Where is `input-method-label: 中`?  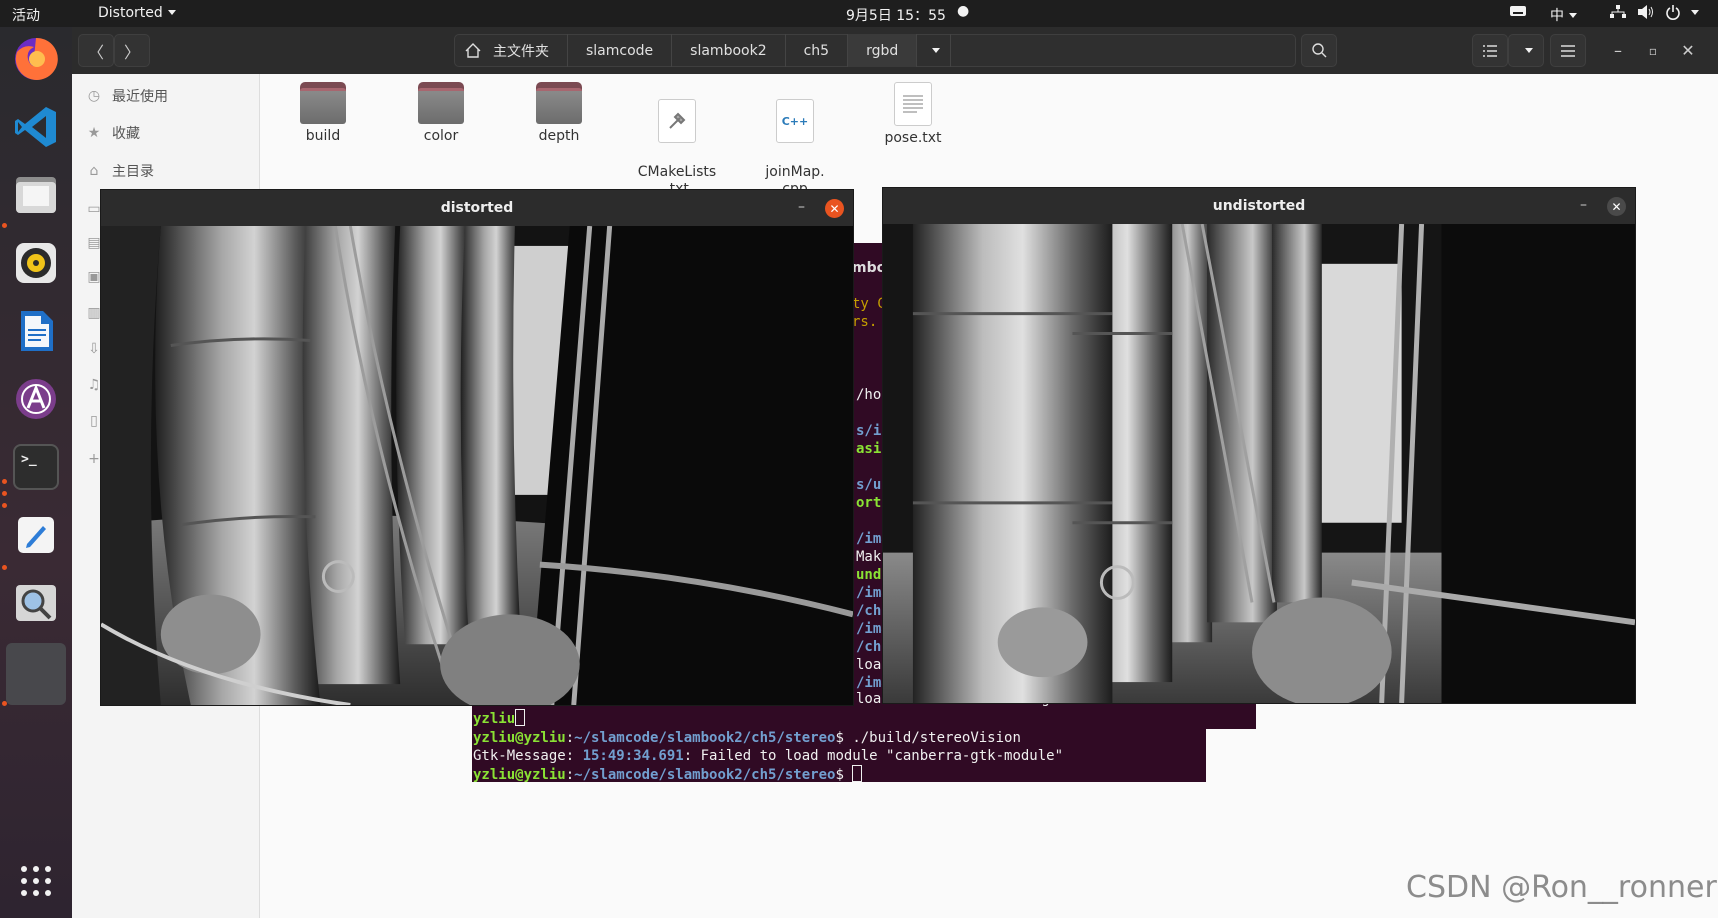 input-method-label: 中 is located at coordinates (1557, 16).